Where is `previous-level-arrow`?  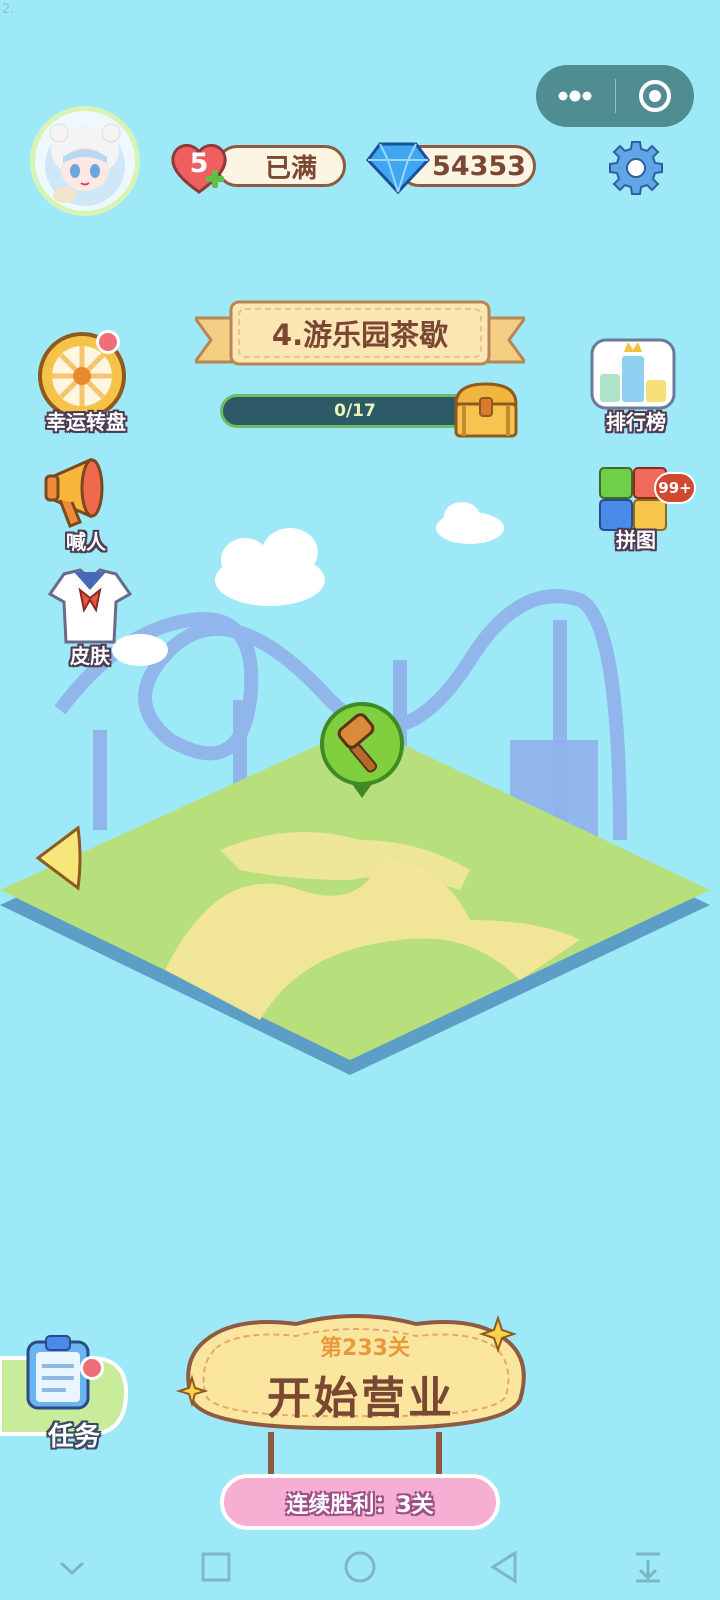
previous-level-arrow is located at coordinates (58, 858).